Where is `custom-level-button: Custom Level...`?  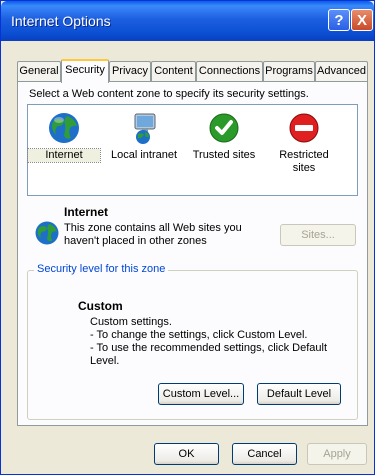 custom-level-button: Custom Level... is located at coordinates (201, 394).